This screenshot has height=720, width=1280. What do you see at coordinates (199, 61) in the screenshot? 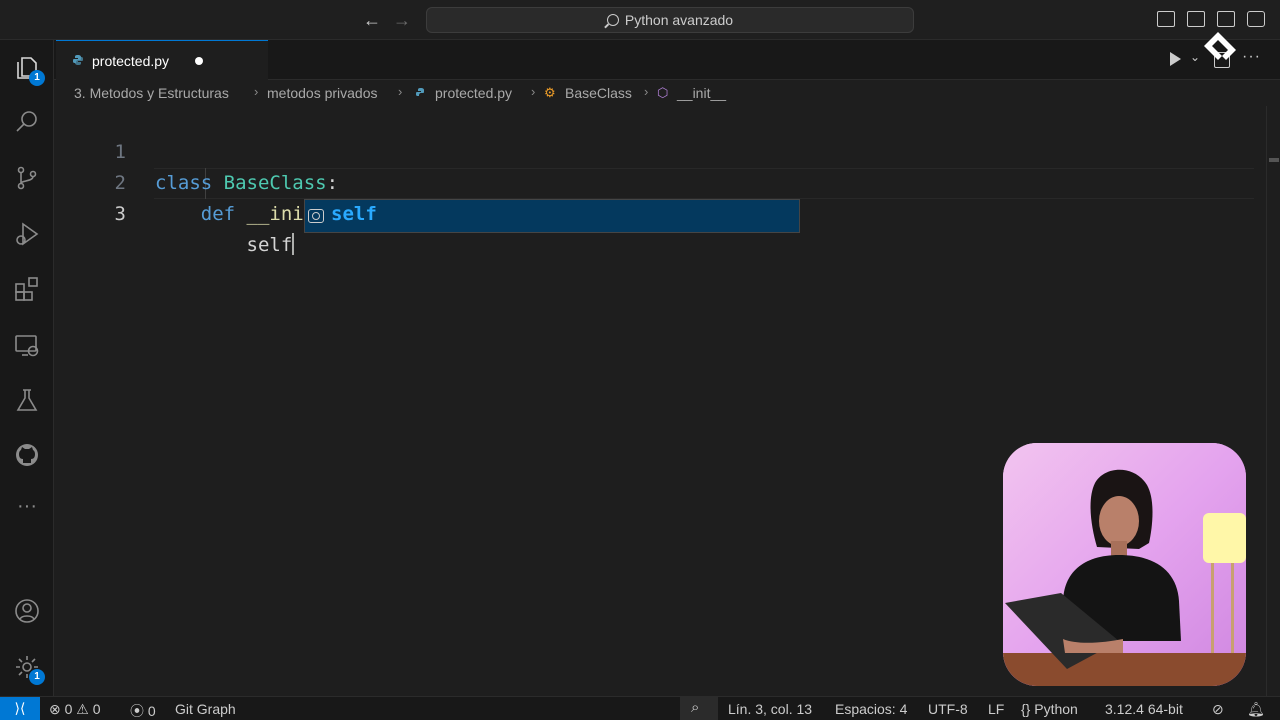
I see `unsaved-dot-icon` at bounding box center [199, 61].